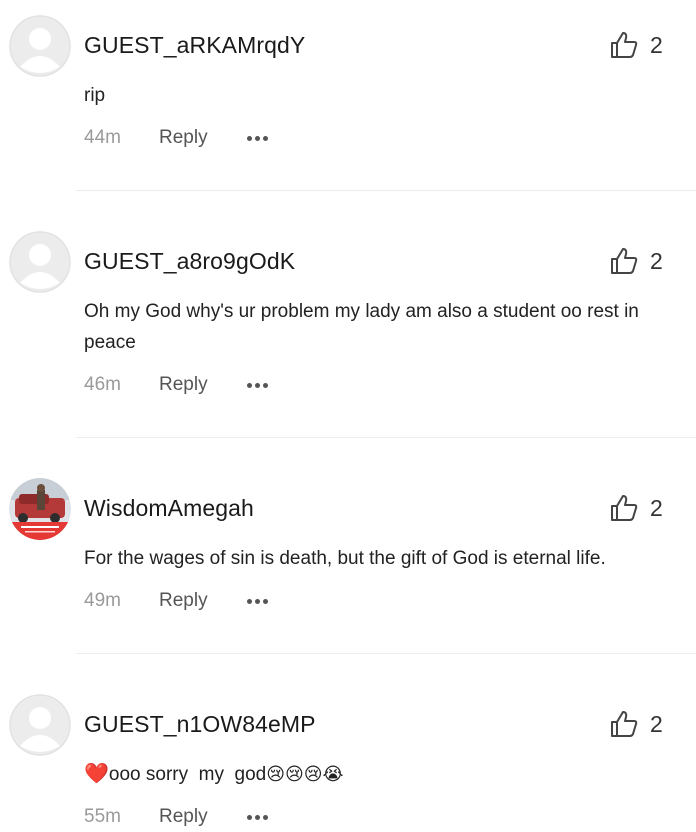  I want to click on comment-timestamp: 55m, so click(102, 816).